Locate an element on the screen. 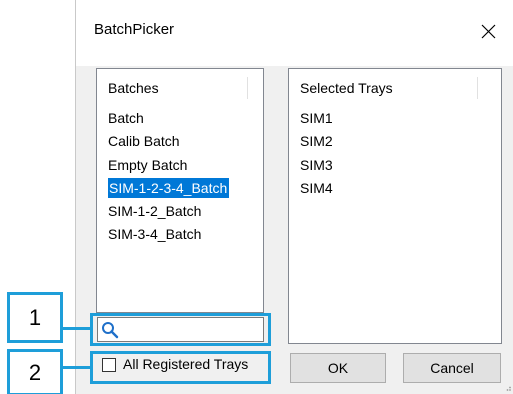 This screenshot has height=394, width=513. list-item: Batch is located at coordinates (185, 118).